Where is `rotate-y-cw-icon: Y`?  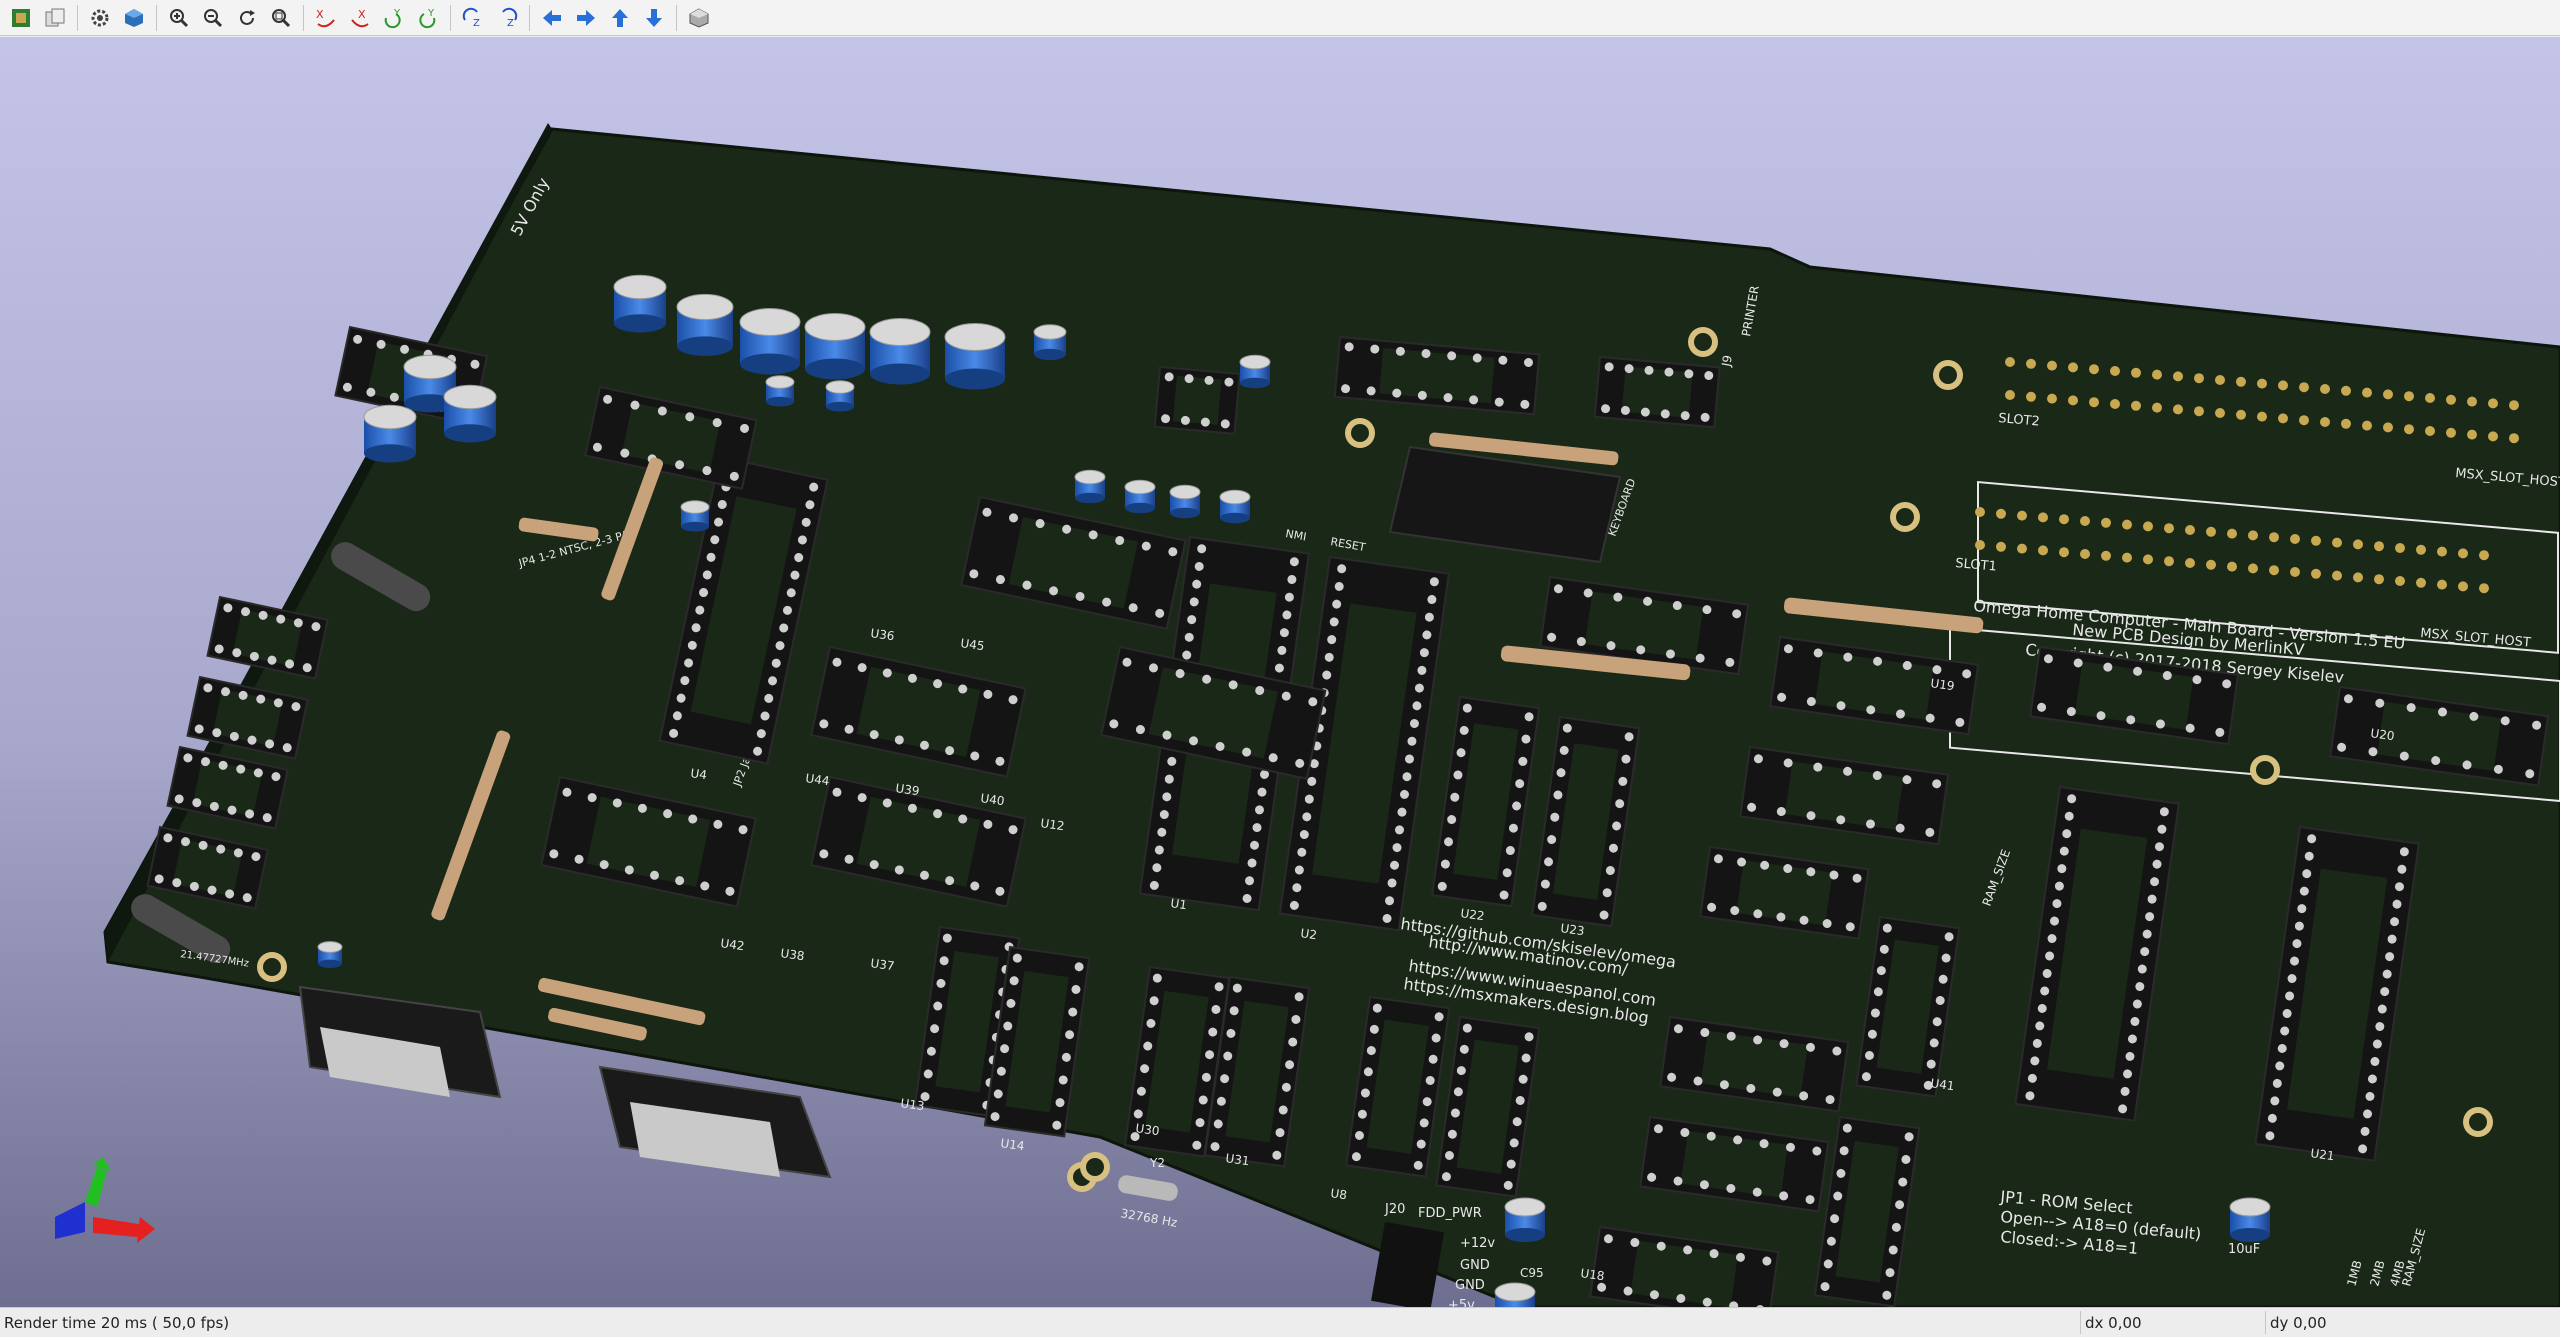 rotate-y-cw-icon: Y is located at coordinates (392, 18).